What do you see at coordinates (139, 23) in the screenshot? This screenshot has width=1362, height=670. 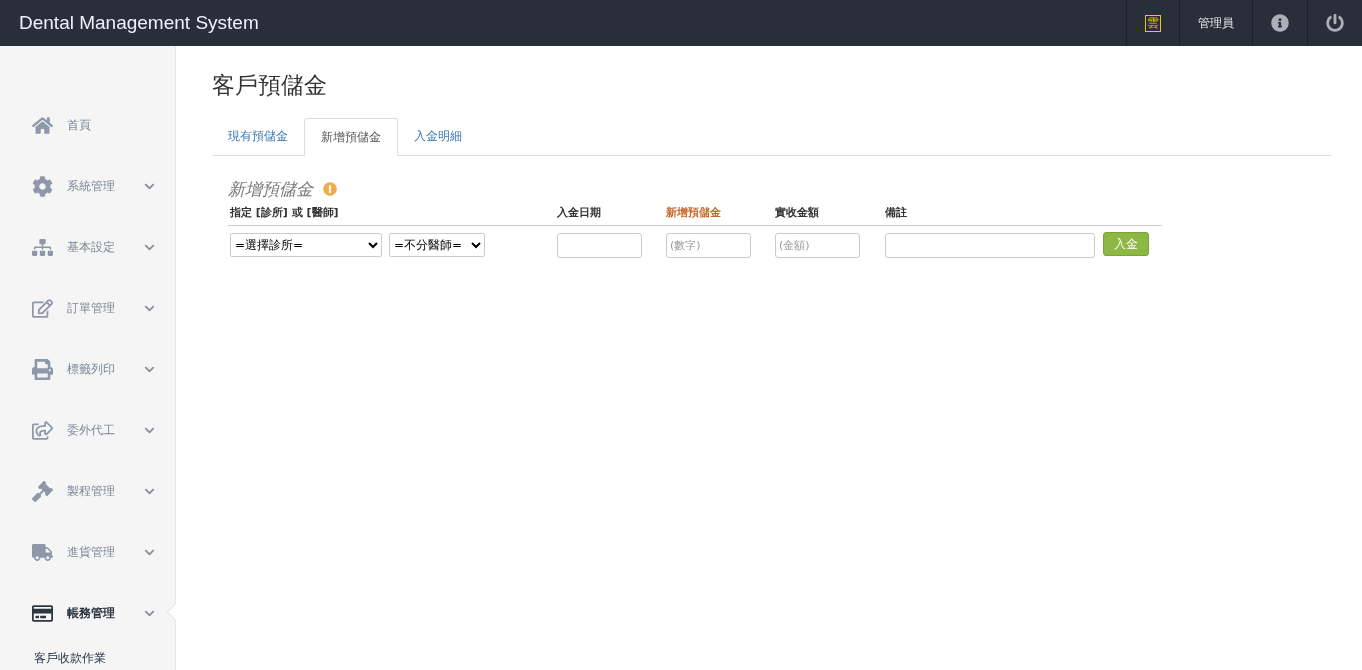 I see `app-title: Dental Management System` at bounding box center [139, 23].